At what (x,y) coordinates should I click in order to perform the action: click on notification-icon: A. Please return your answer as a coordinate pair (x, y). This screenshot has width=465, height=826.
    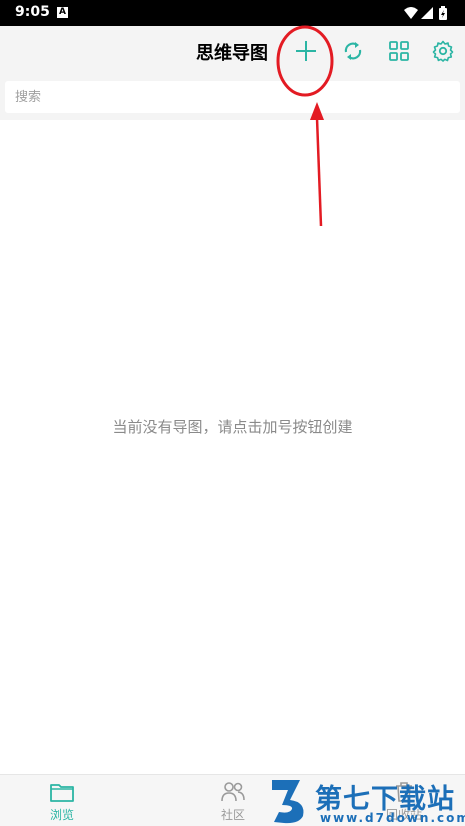
    Looking at the image, I should click on (62, 12).